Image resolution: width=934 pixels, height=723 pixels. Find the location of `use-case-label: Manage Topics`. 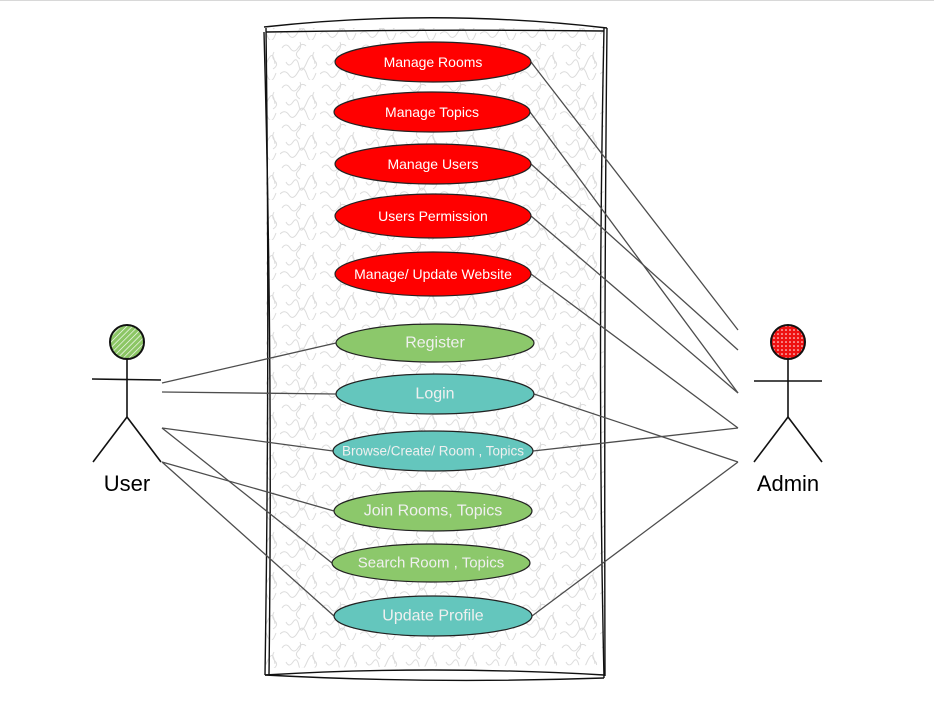

use-case-label: Manage Topics is located at coordinates (432, 112).